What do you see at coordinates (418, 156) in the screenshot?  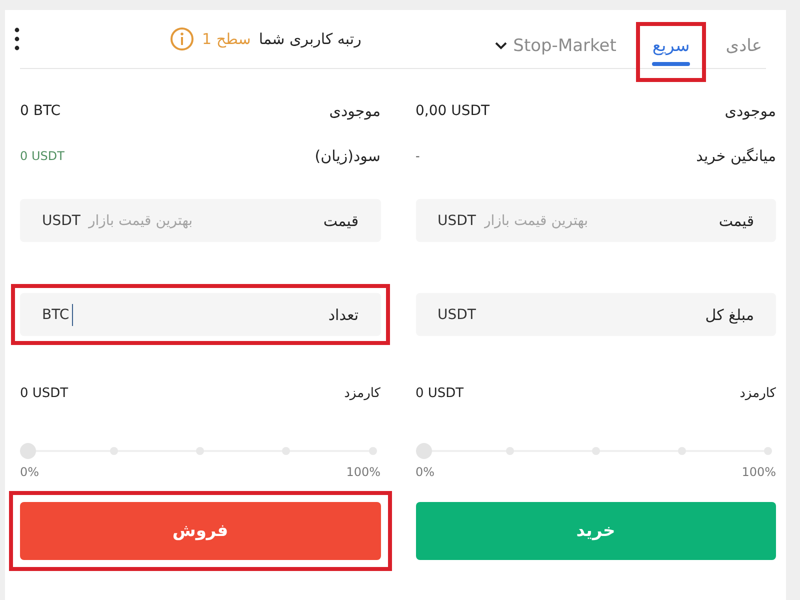 I see `info-value: -` at bounding box center [418, 156].